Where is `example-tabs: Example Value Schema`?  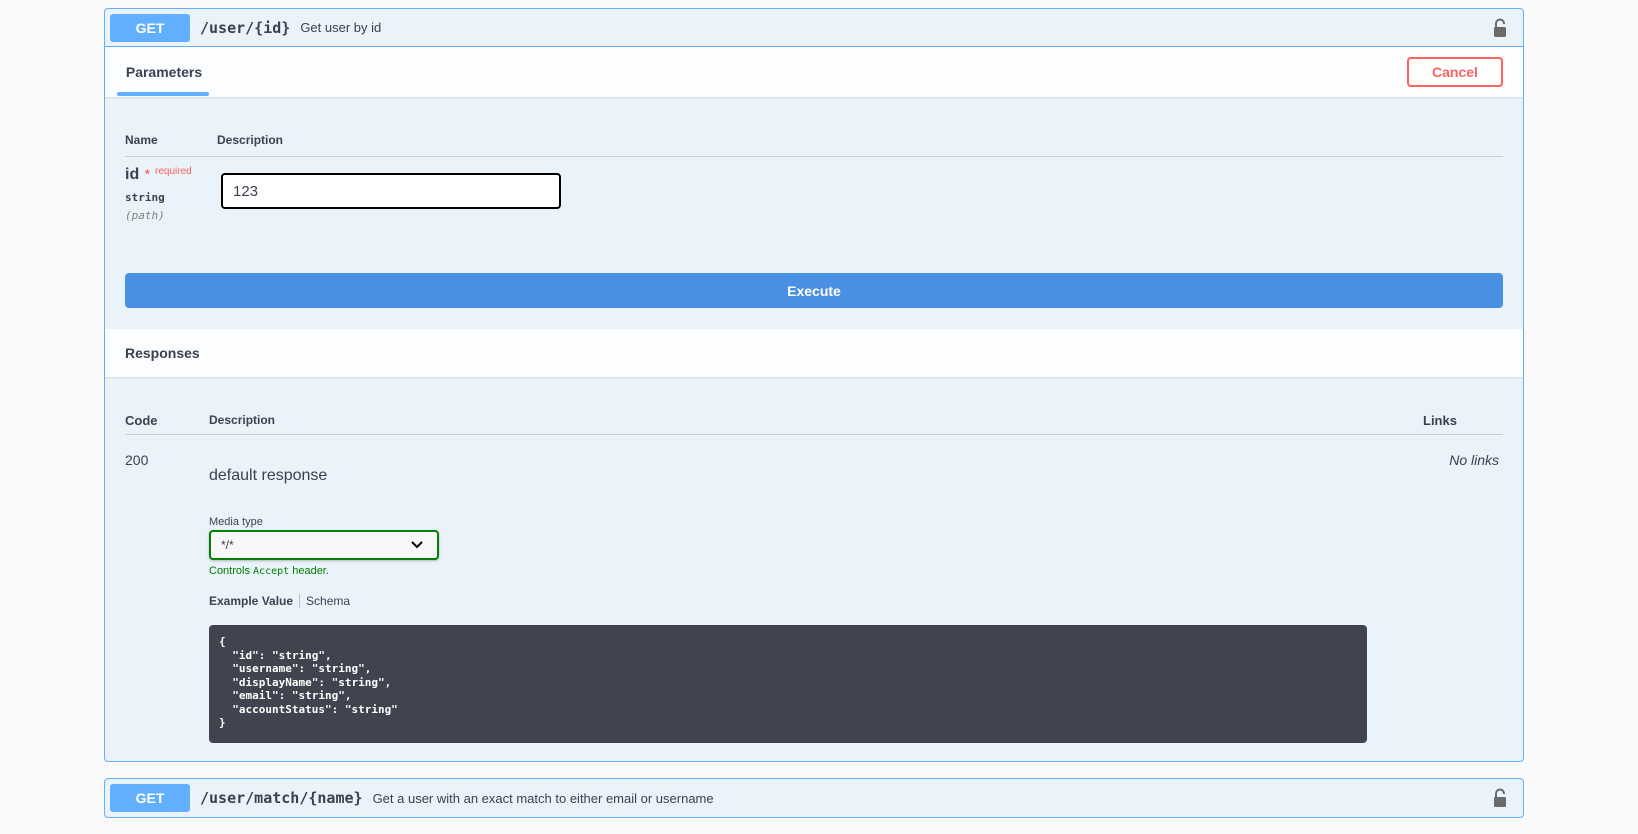 example-tabs: Example Value Schema is located at coordinates (279, 601).